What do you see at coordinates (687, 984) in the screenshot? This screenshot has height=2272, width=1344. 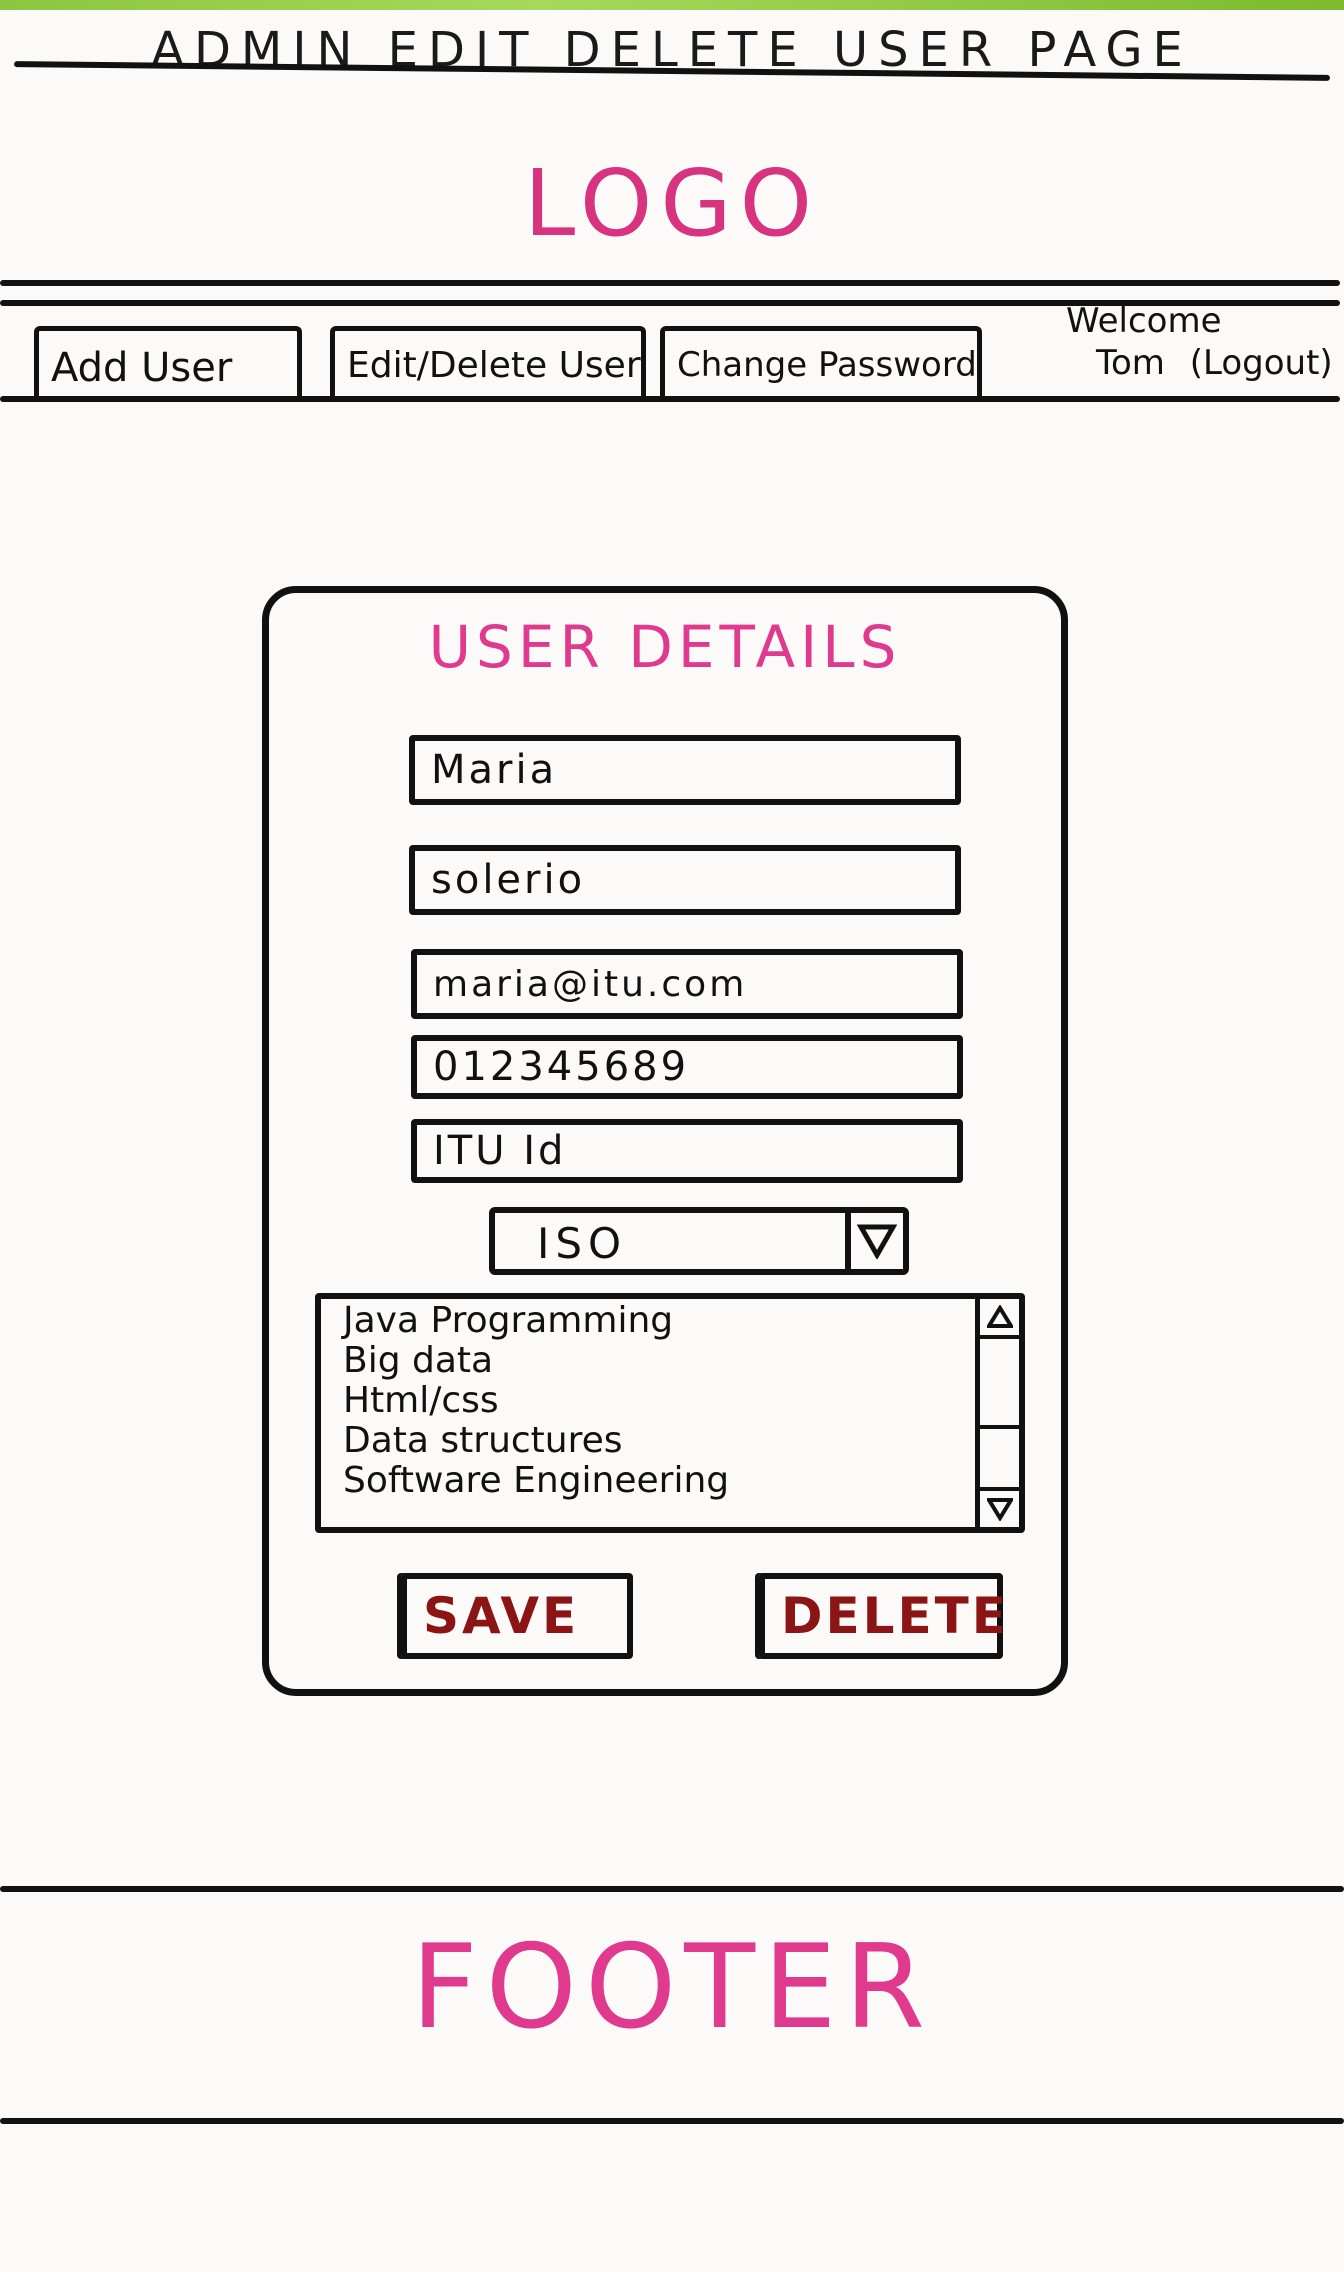 I see `email-field` at bounding box center [687, 984].